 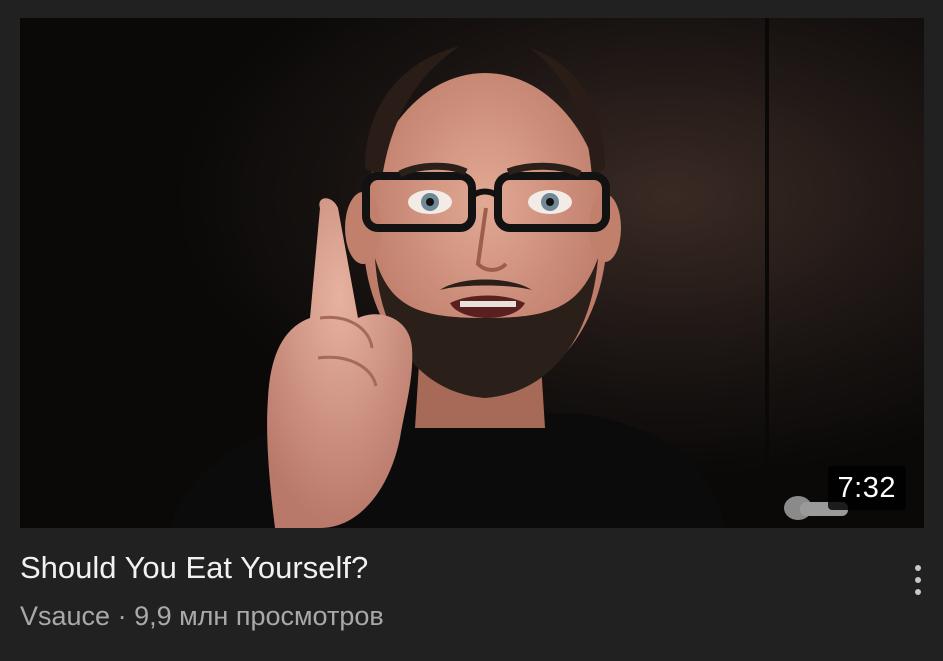 I want to click on more-vert-icon, so click(x=918, y=580).